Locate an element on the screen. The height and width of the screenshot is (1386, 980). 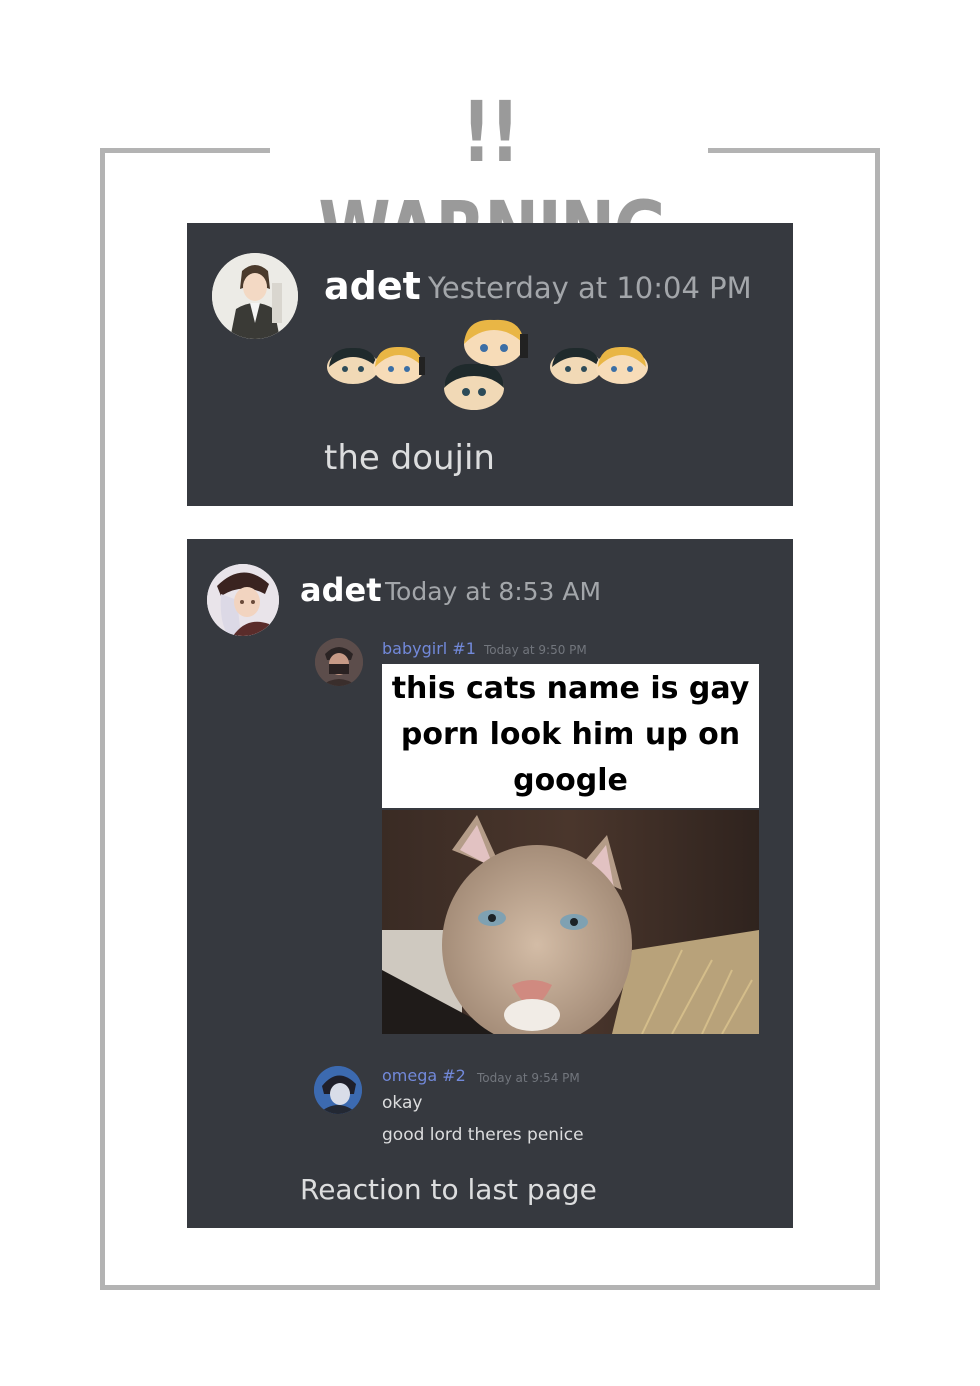
message-text: Reaction to last page is located at coordinates (448, 1189).